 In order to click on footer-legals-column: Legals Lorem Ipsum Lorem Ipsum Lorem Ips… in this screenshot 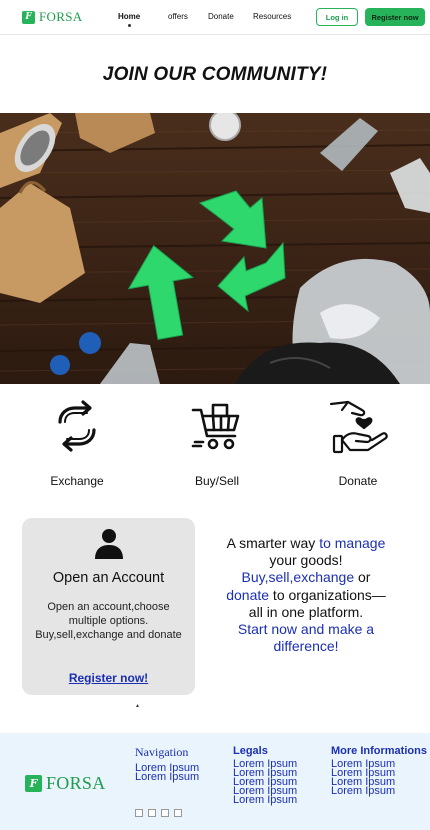, I will do `click(265, 775)`.